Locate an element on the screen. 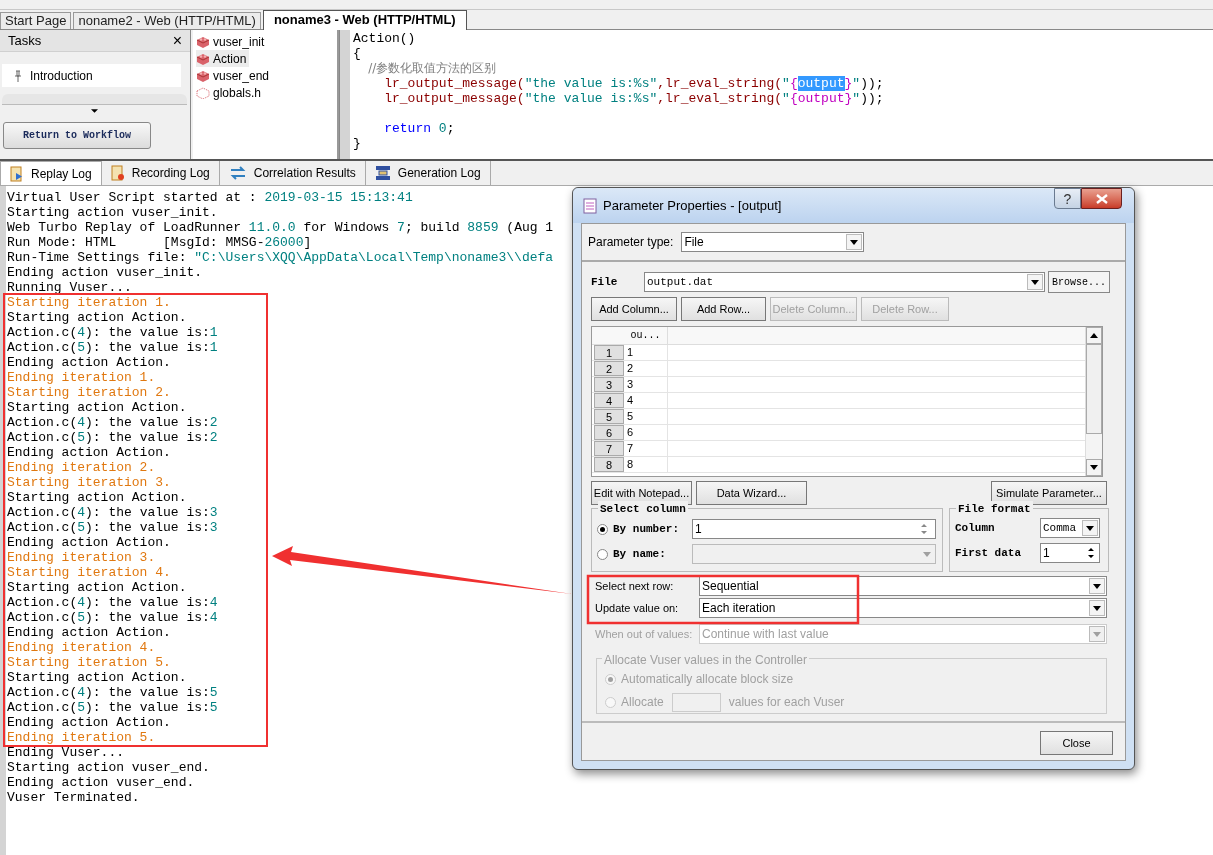 The height and width of the screenshot is (855, 1213). dialog-title: Parameter Properties - [output] is located at coordinates (693, 205).